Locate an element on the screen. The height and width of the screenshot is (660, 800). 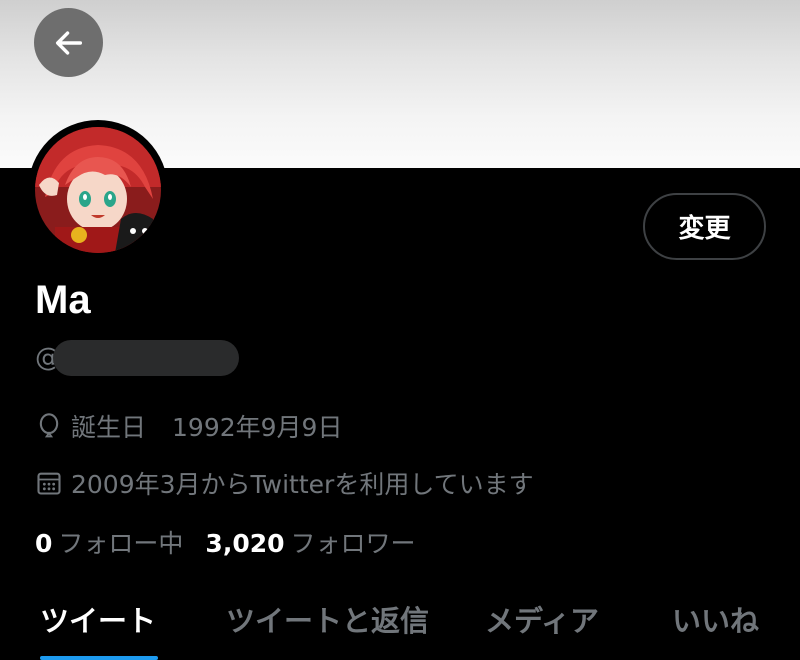
tab-media: メディア is located at coordinates (542, 619).